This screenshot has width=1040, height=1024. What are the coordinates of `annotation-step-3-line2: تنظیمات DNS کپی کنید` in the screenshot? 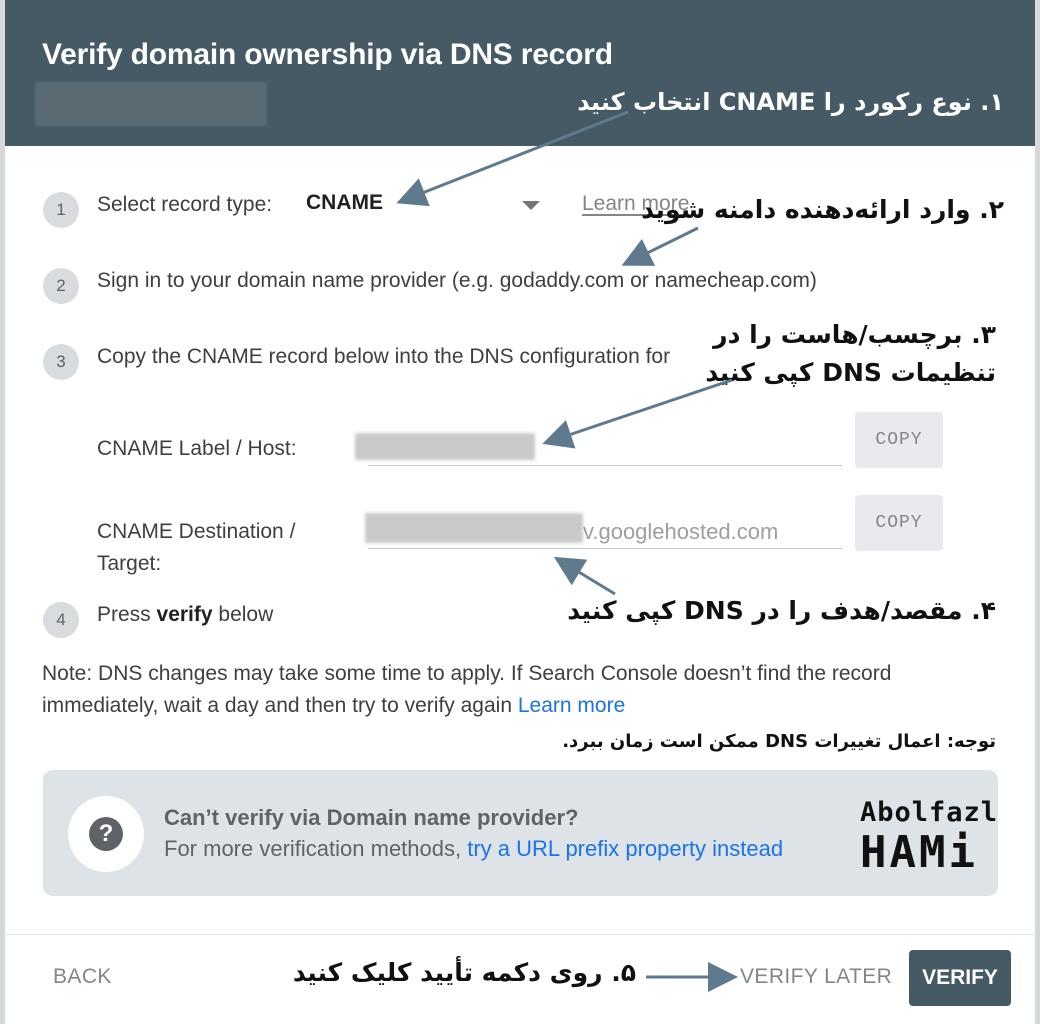 It's located at (850, 372).